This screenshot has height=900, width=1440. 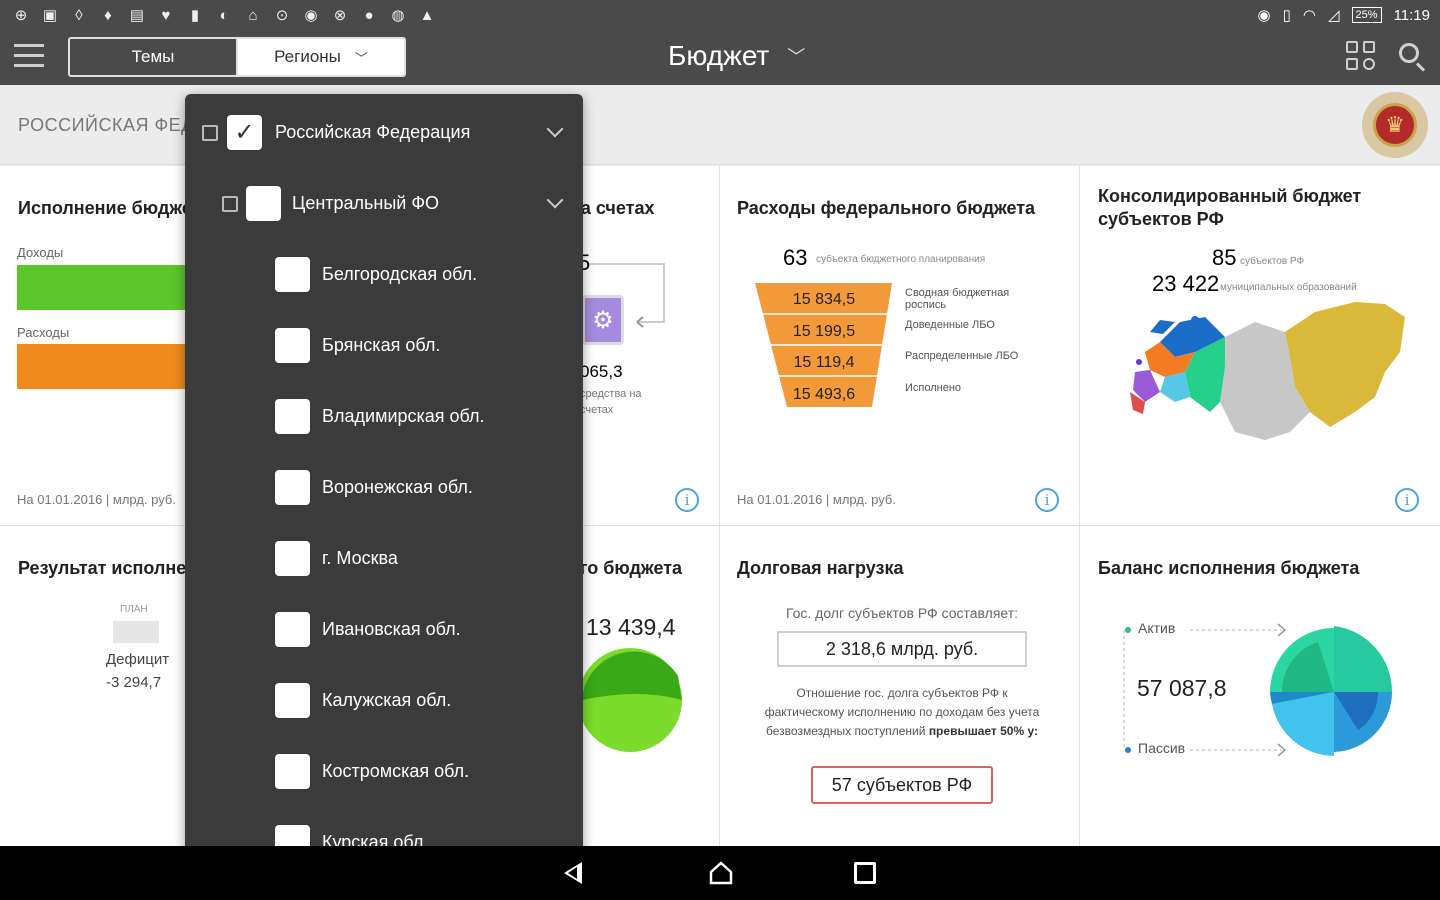 What do you see at coordinates (134, 682) in the screenshot?
I see `deficit-value: -3 294,7` at bounding box center [134, 682].